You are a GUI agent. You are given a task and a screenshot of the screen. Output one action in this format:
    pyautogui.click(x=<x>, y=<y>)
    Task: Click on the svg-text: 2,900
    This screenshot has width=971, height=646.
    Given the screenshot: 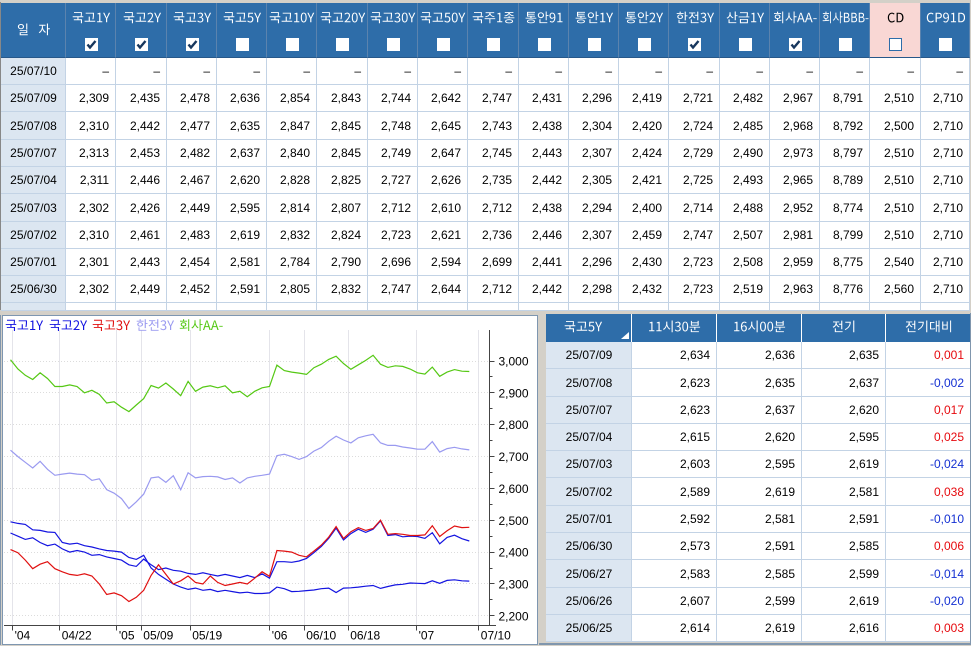 What is the action you would take?
    pyautogui.click(x=514, y=393)
    